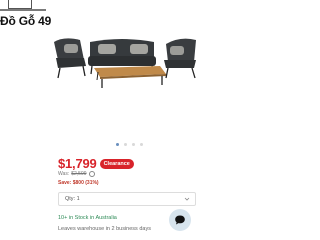  What do you see at coordinates (79, 174) in the screenshot?
I see `was-value: $2,599` at bounding box center [79, 174].